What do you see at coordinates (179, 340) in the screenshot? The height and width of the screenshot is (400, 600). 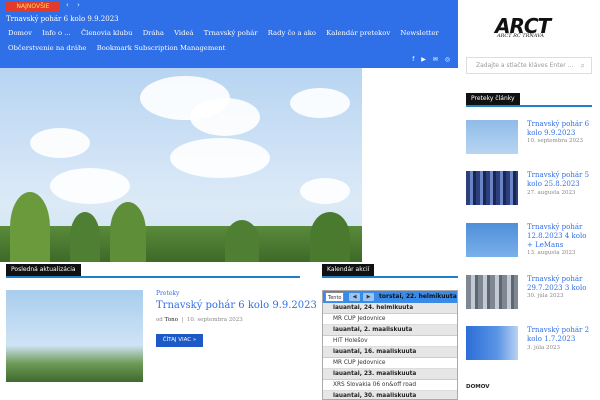 I see `read-more-button: ČÍTAJ VIAC »` at bounding box center [179, 340].